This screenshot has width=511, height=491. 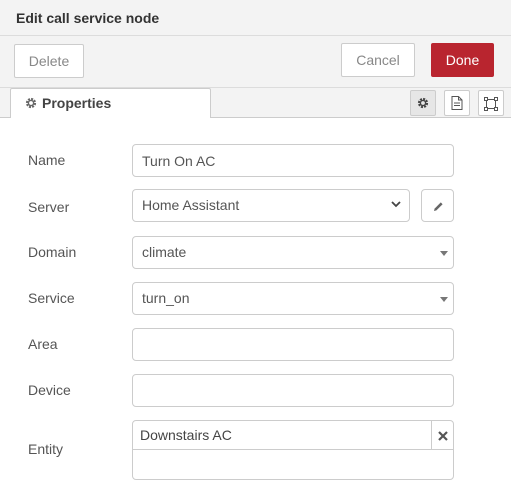 What do you see at coordinates (88, 18) in the screenshot?
I see `dialog-title: Edit call service node` at bounding box center [88, 18].